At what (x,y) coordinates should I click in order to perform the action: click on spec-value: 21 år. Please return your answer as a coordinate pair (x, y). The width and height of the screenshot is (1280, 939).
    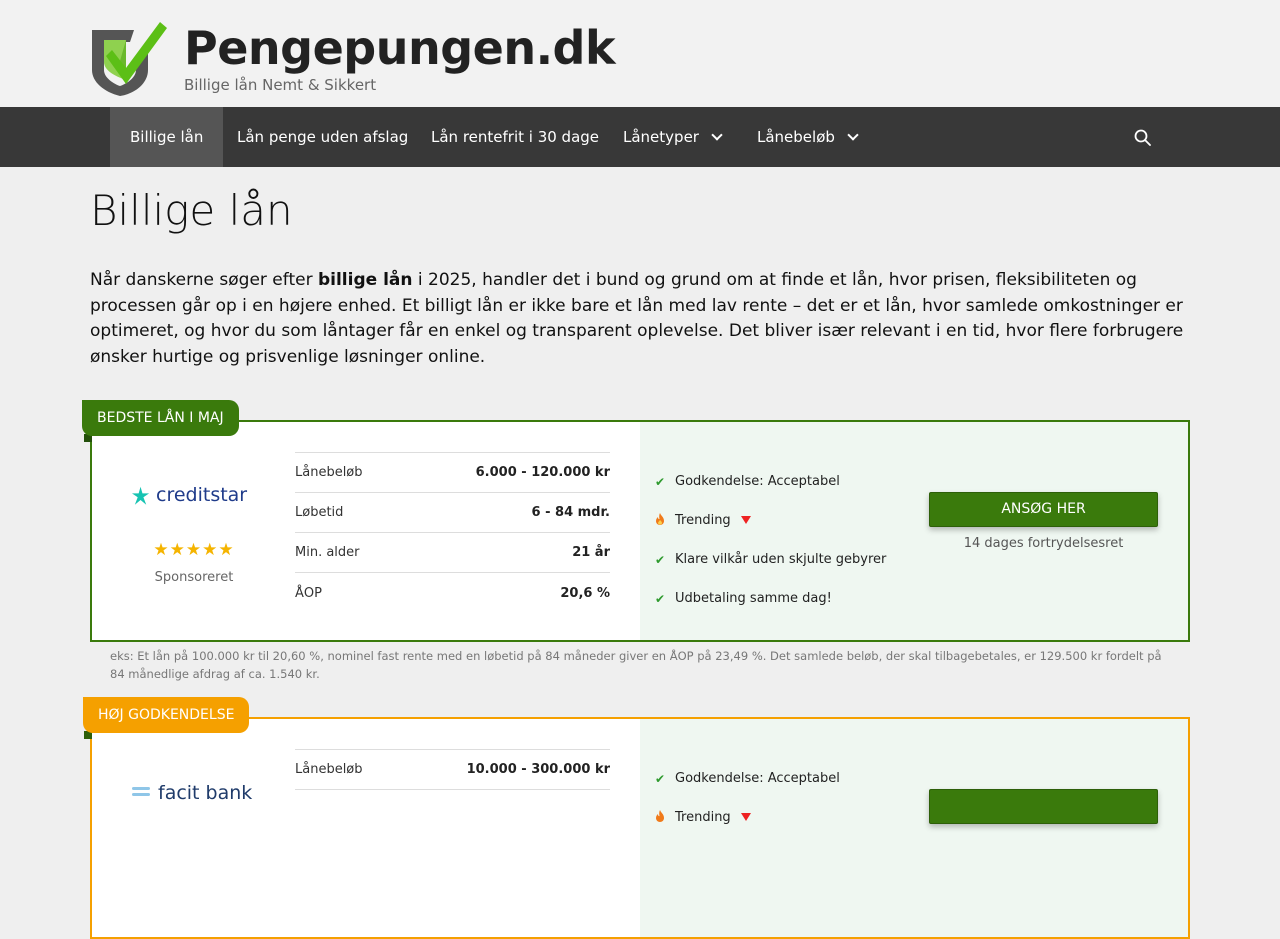
    Looking at the image, I should click on (591, 552).